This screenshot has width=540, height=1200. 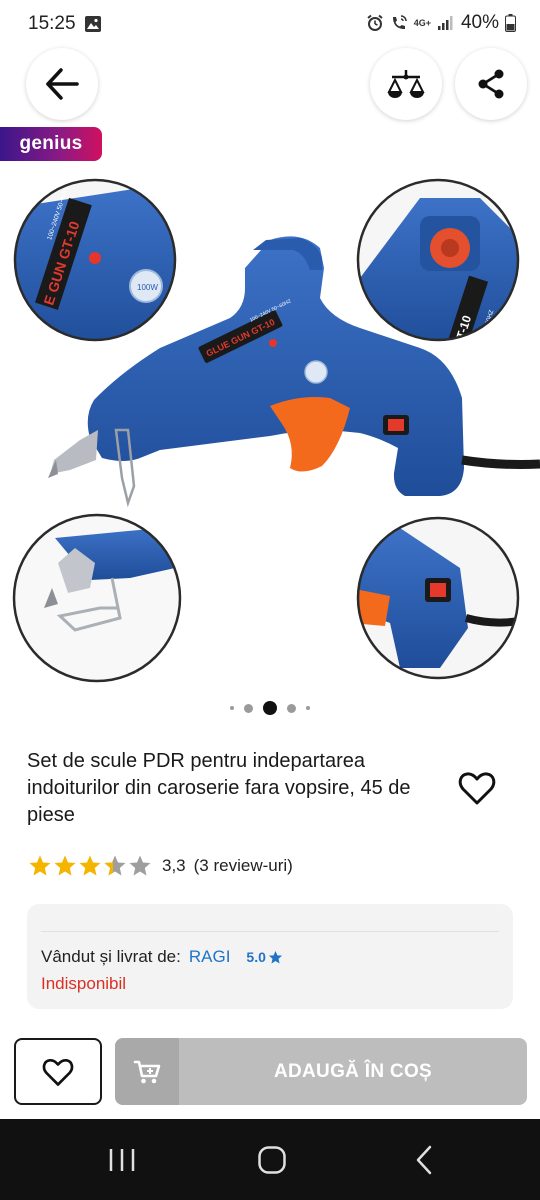 I want to click on add-to-wishlist-button, so click(x=58, y=1071).